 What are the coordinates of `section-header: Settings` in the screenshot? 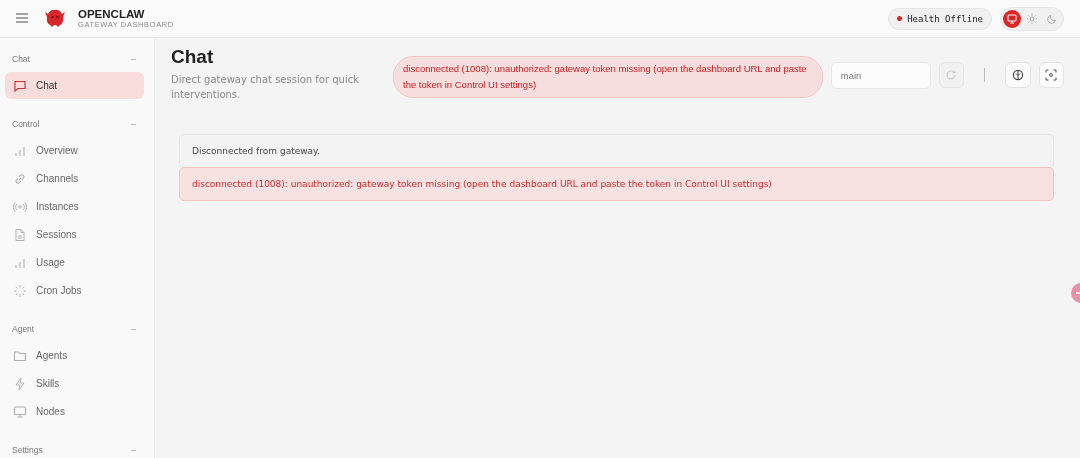 It's located at (74, 448).